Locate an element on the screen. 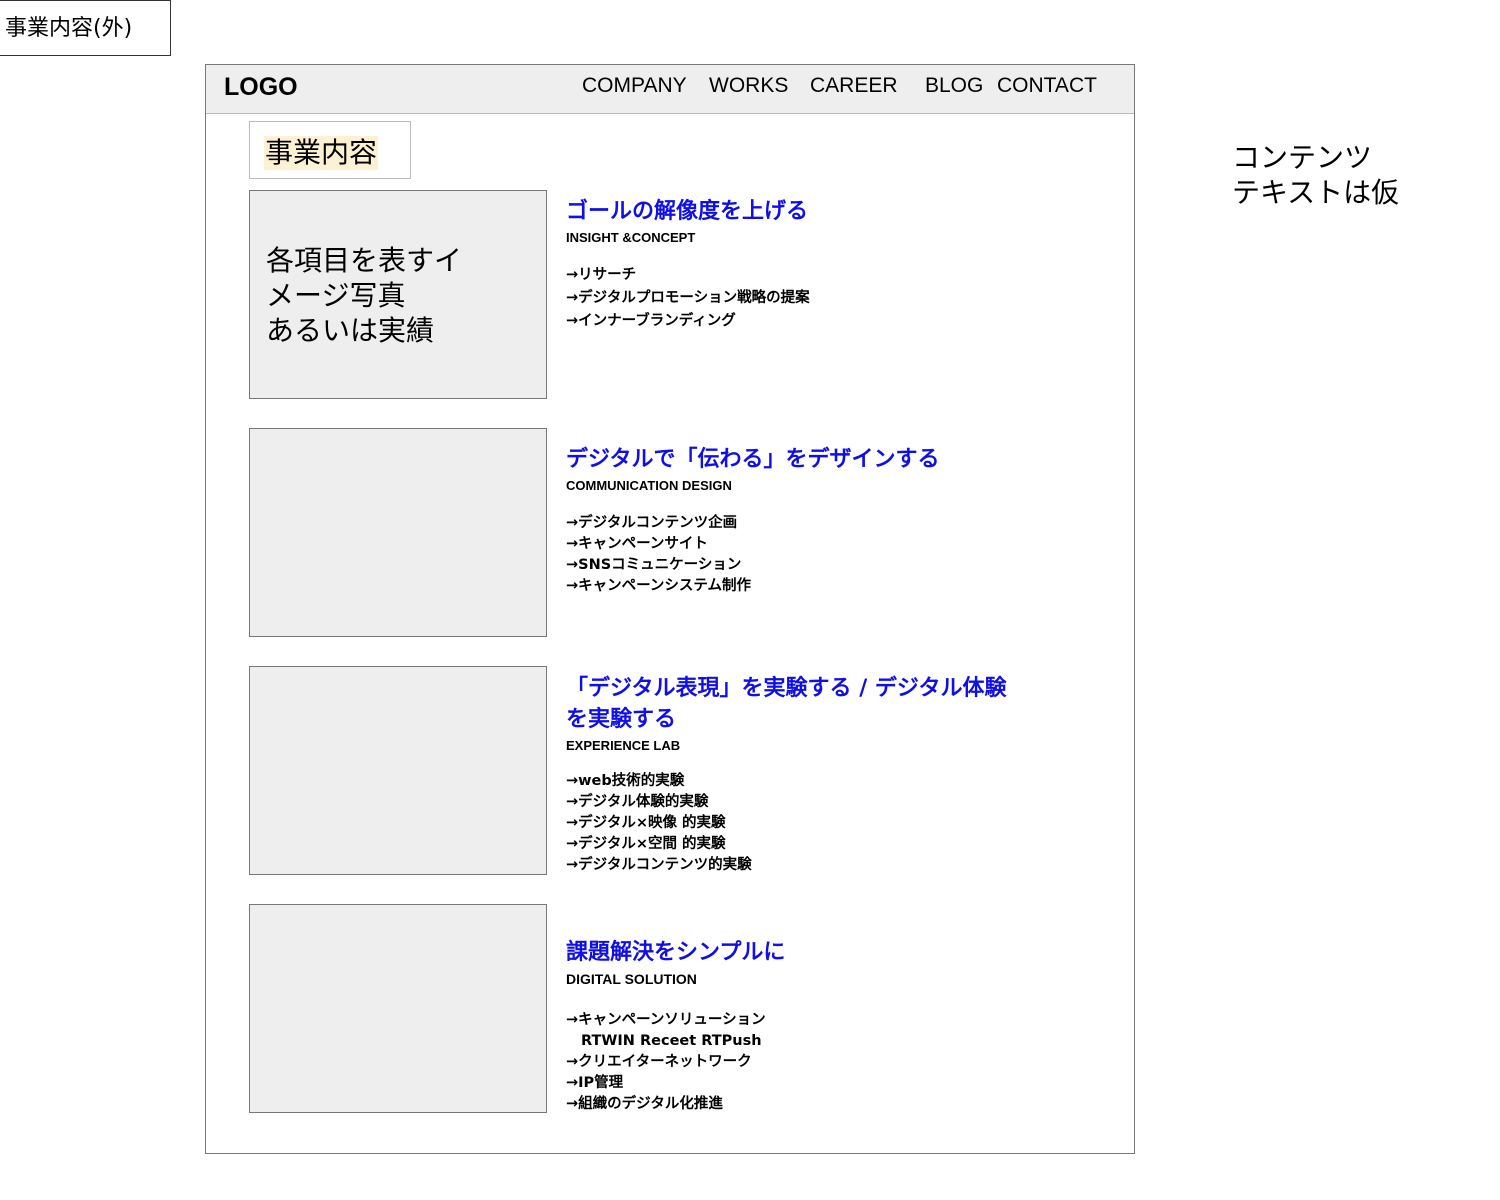 This screenshot has width=1500, height=1200. list-item: →デジタルコンテンツ企画 is located at coordinates (652, 523).